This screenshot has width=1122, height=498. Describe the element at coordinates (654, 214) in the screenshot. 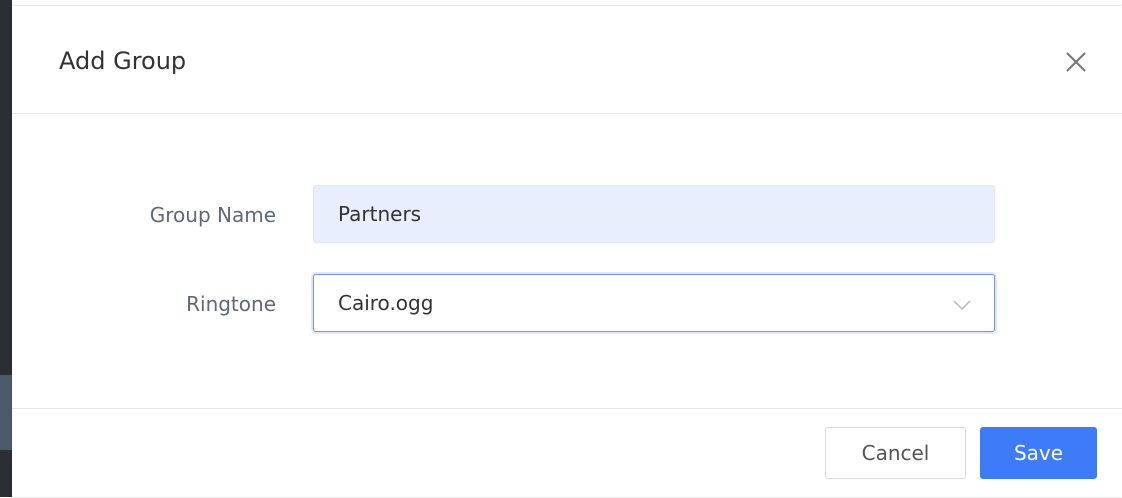

I see `group-name-input` at that location.